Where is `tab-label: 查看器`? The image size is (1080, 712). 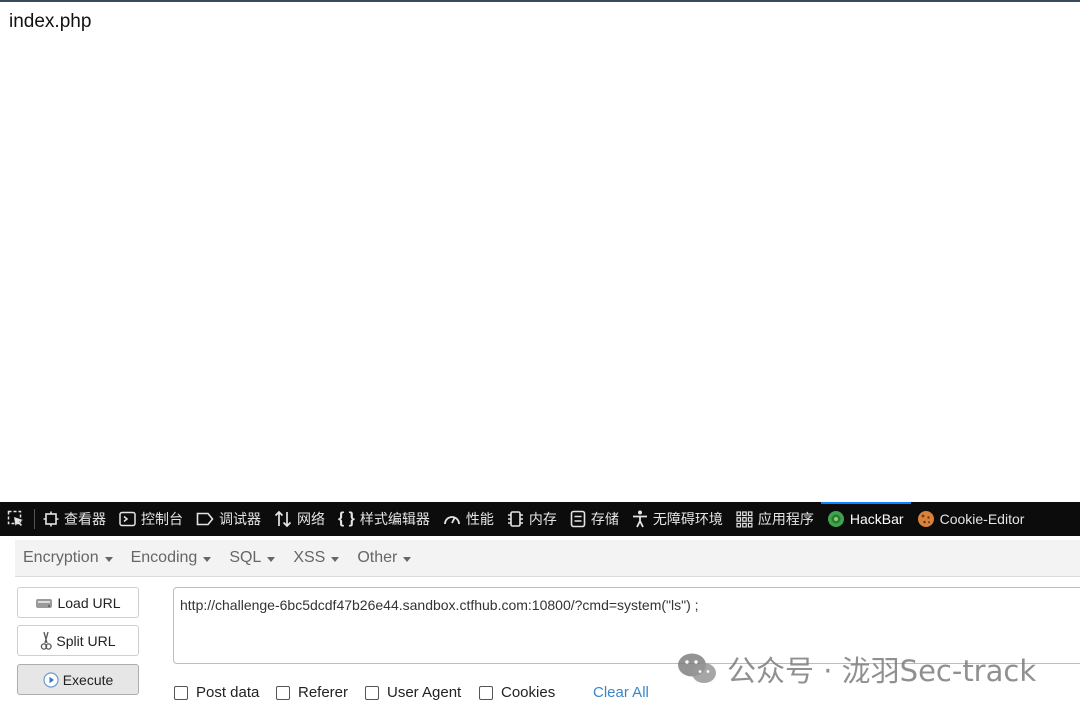 tab-label: 查看器 is located at coordinates (85, 519).